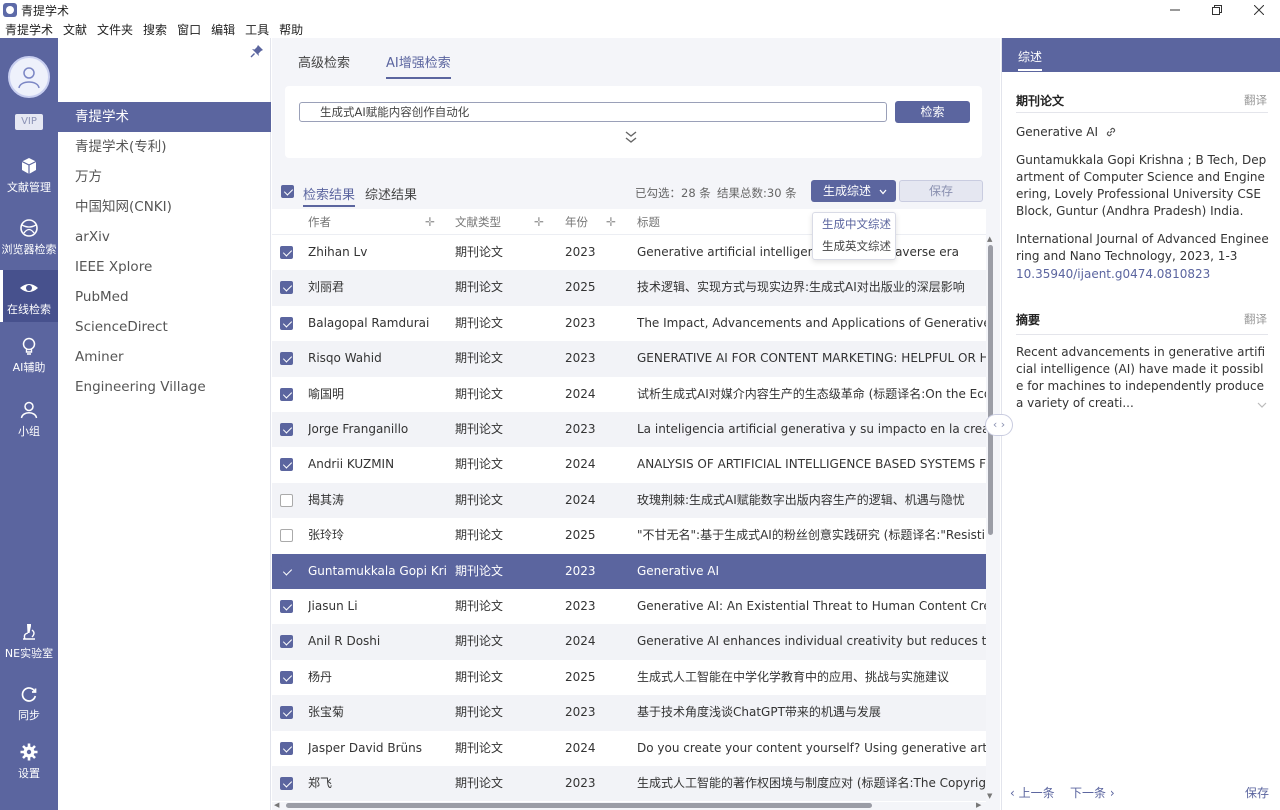 Image resolution: width=1280 pixels, height=810 pixels. What do you see at coordinates (1111, 132) in the screenshot?
I see `link-icon` at bounding box center [1111, 132].